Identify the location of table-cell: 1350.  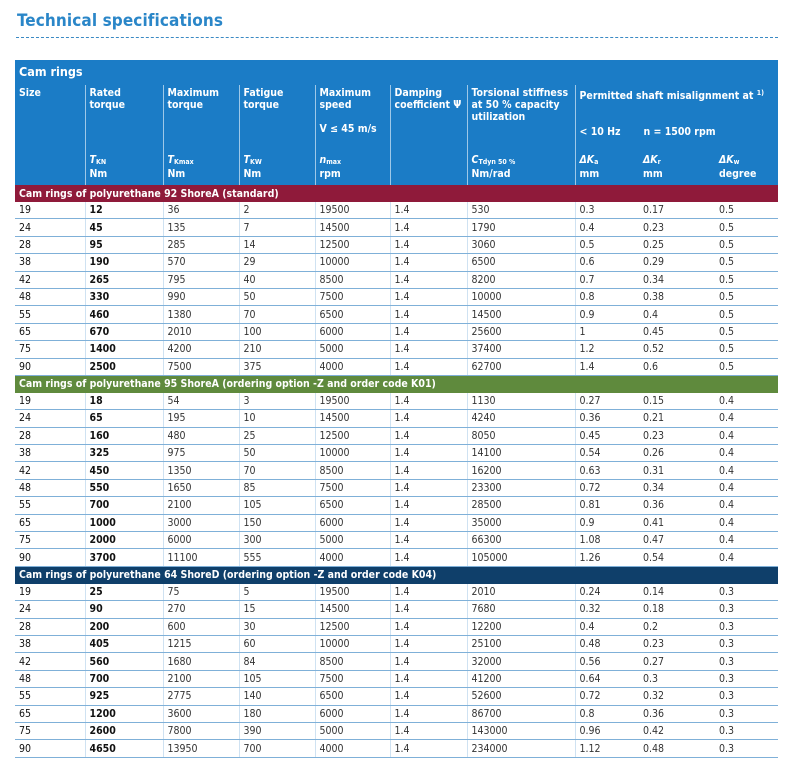
(200, 470).